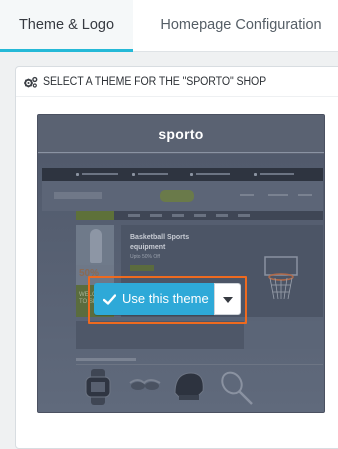 The width and height of the screenshot is (338, 449). I want to click on preview-header, so click(182, 196).